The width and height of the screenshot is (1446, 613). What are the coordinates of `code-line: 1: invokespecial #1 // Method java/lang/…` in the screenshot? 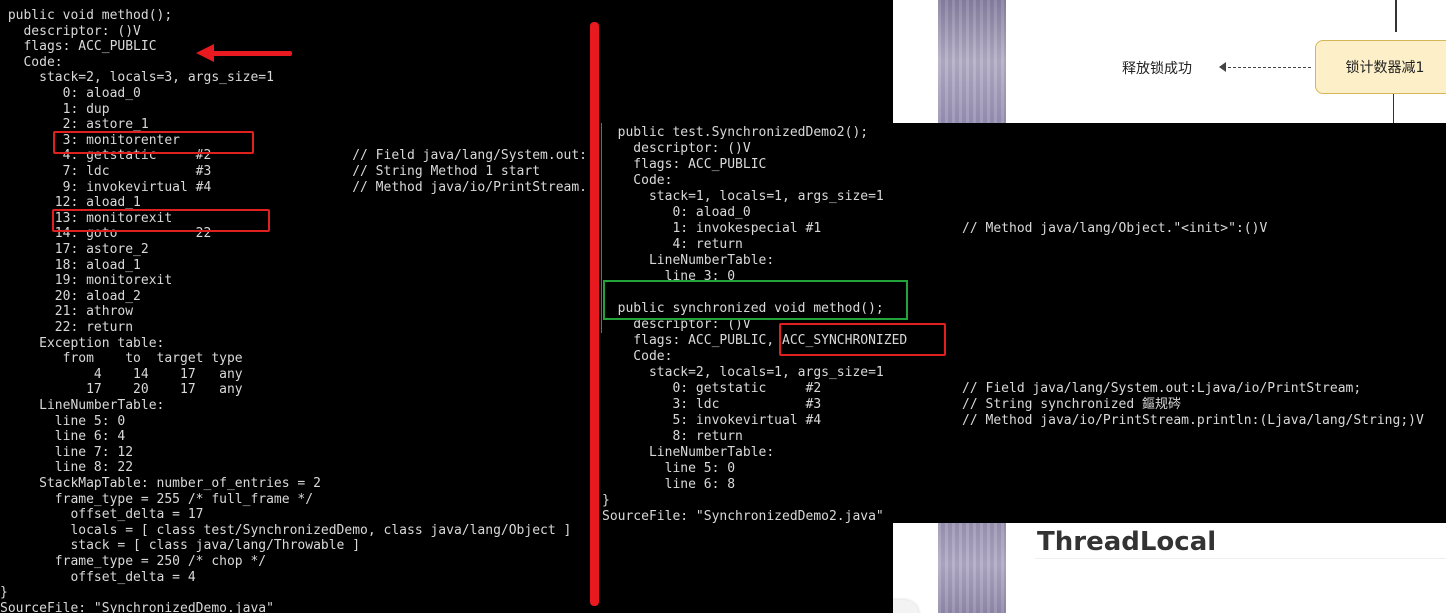 It's located at (935, 228).